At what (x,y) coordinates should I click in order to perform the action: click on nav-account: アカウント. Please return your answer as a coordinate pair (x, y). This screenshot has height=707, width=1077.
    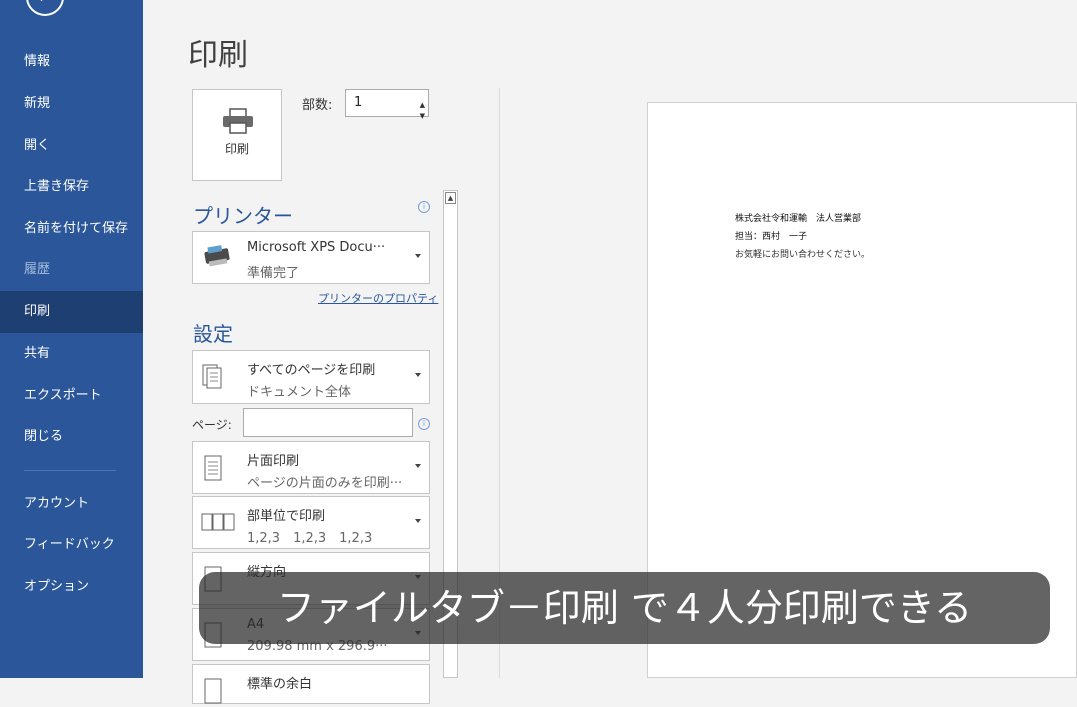
    Looking at the image, I should click on (71, 504).